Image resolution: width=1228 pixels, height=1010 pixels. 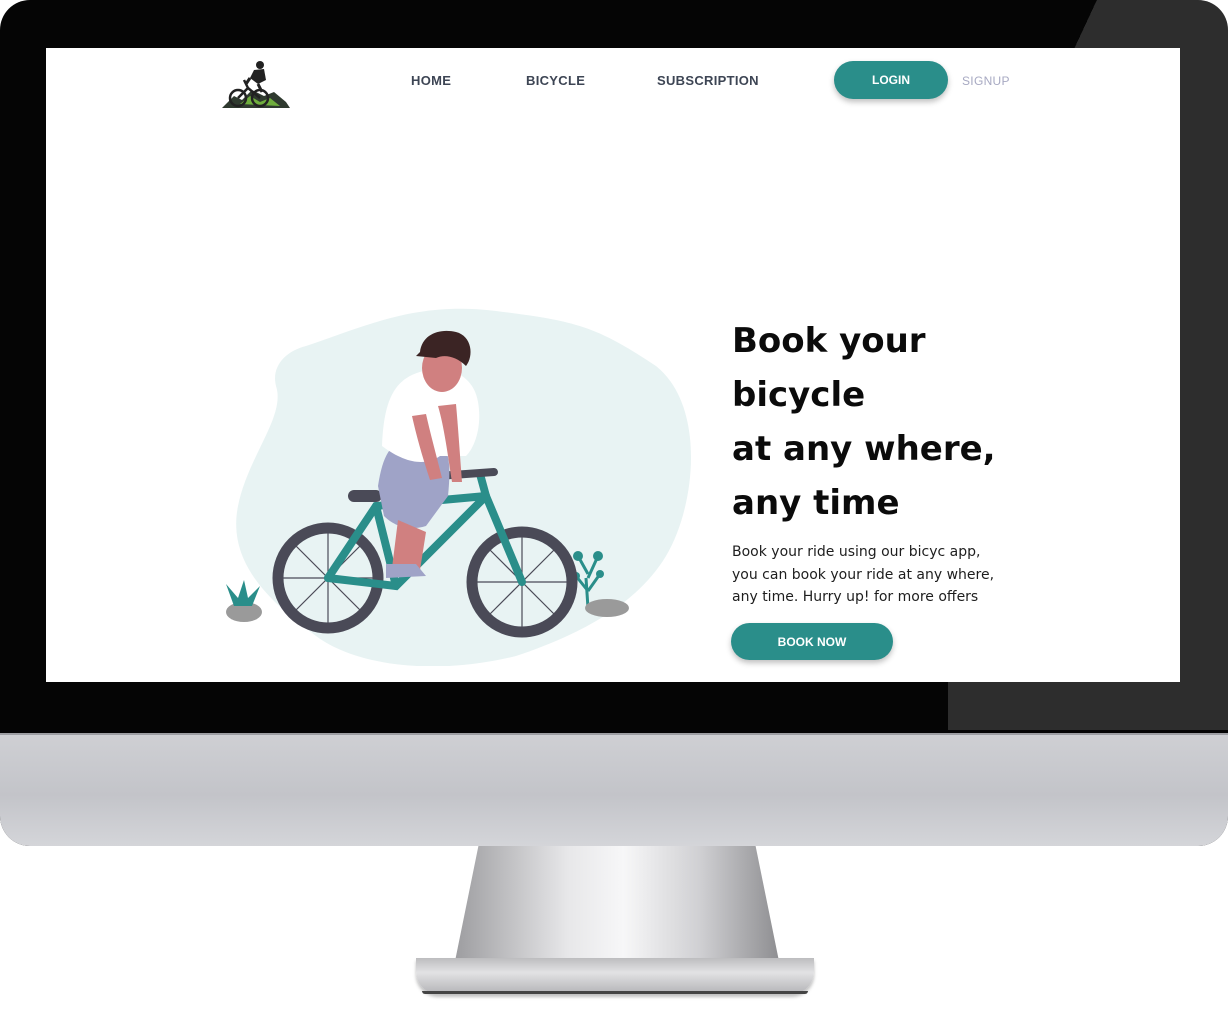 I want to click on hero-title-line: bicycle, so click(x=799, y=395).